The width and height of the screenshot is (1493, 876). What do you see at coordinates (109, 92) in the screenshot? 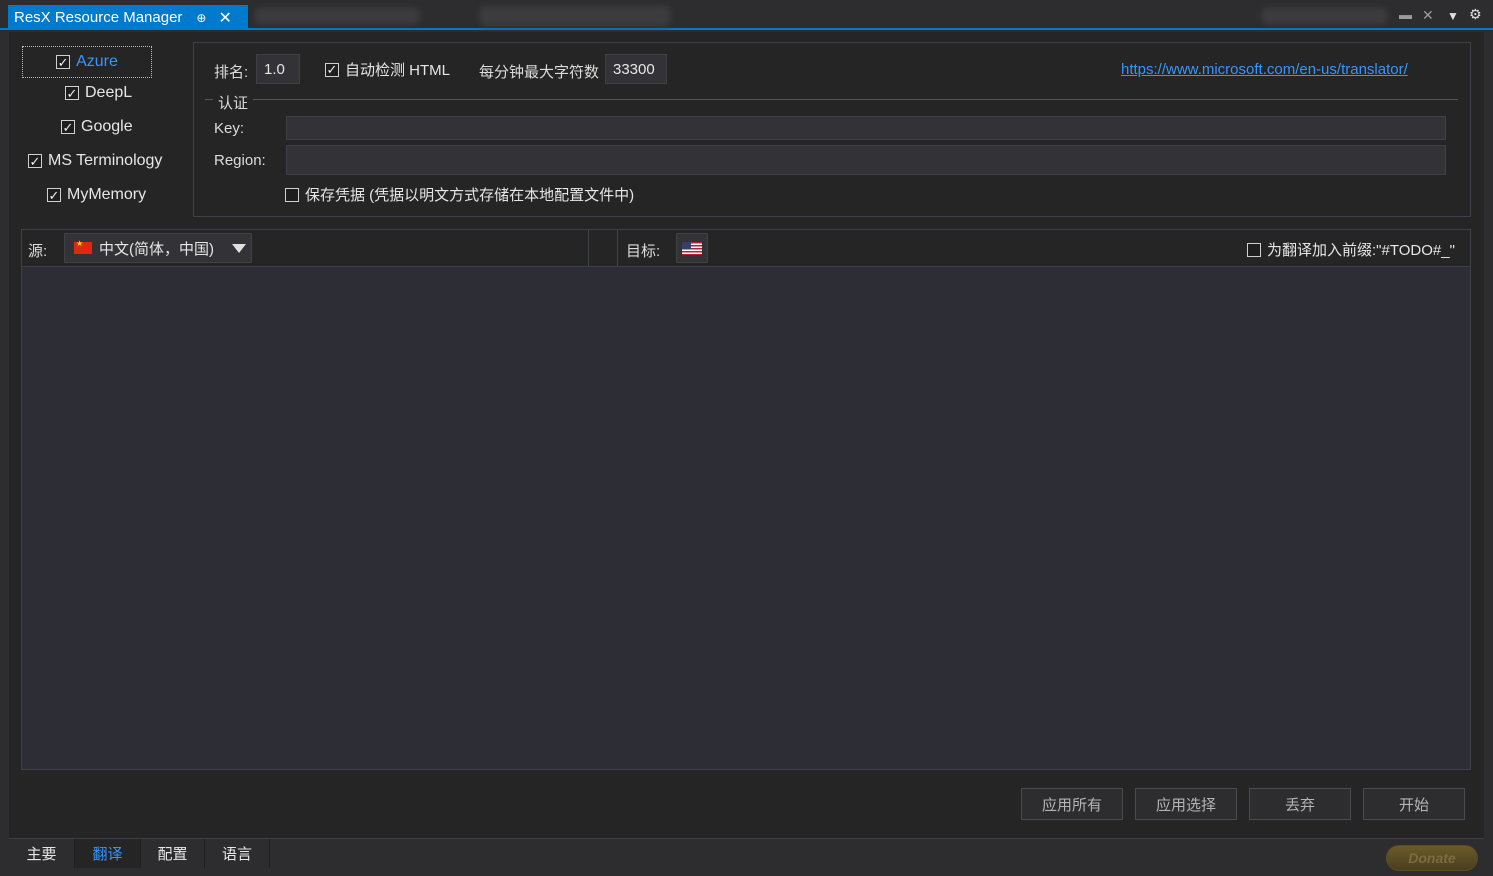
I see `provider-label: DeepL` at bounding box center [109, 92].